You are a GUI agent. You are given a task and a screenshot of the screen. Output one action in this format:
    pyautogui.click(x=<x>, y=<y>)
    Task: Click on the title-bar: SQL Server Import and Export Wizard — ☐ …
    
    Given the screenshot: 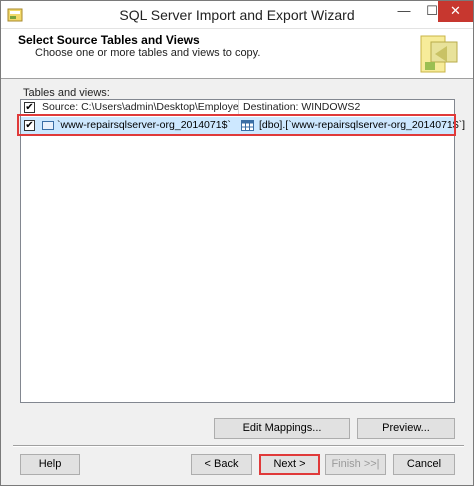 What is the action you would take?
    pyautogui.click(x=237, y=15)
    